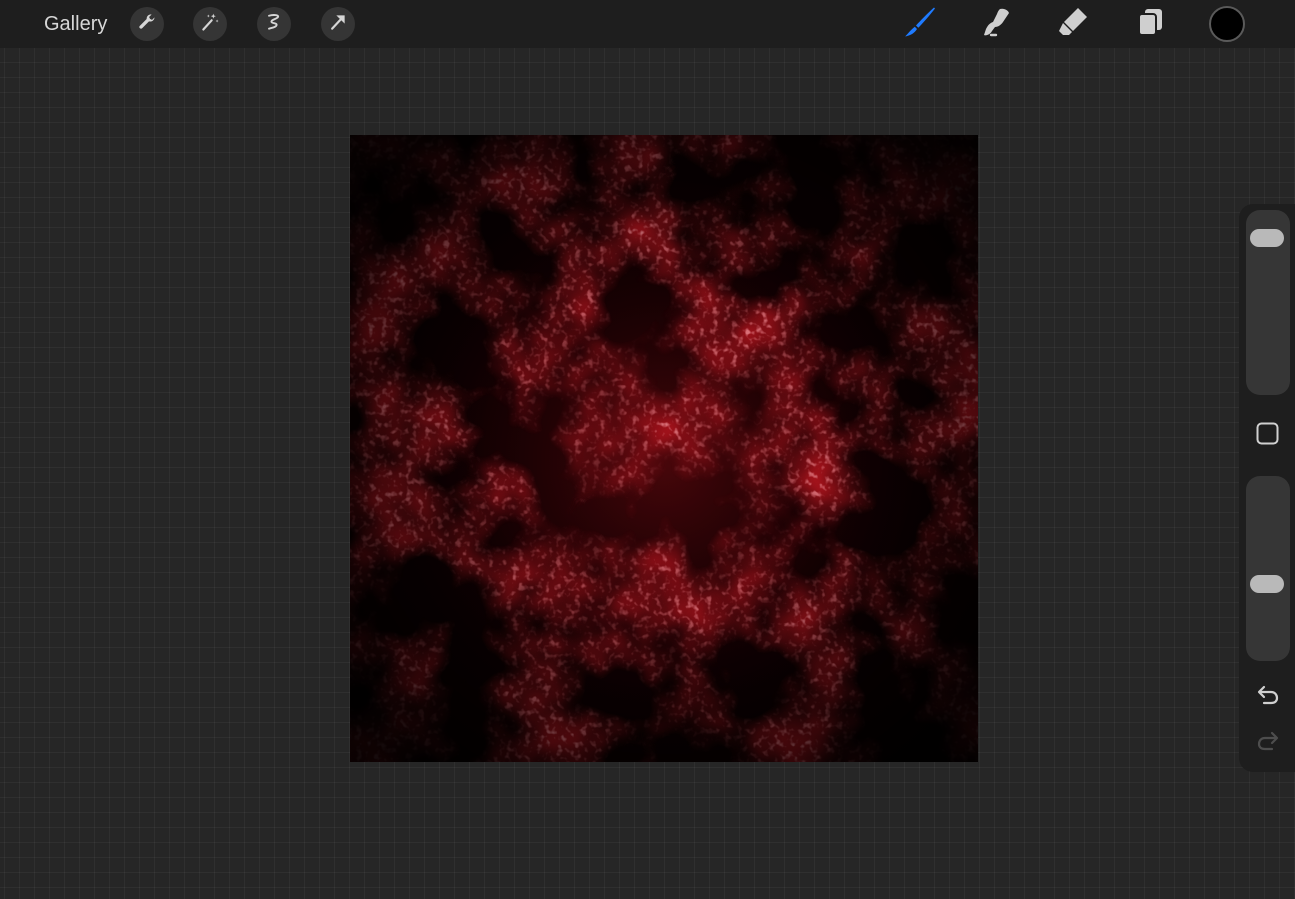 The height and width of the screenshot is (899, 1295). What do you see at coordinates (1268, 568) in the screenshot?
I see `brush-opacity-slider` at bounding box center [1268, 568].